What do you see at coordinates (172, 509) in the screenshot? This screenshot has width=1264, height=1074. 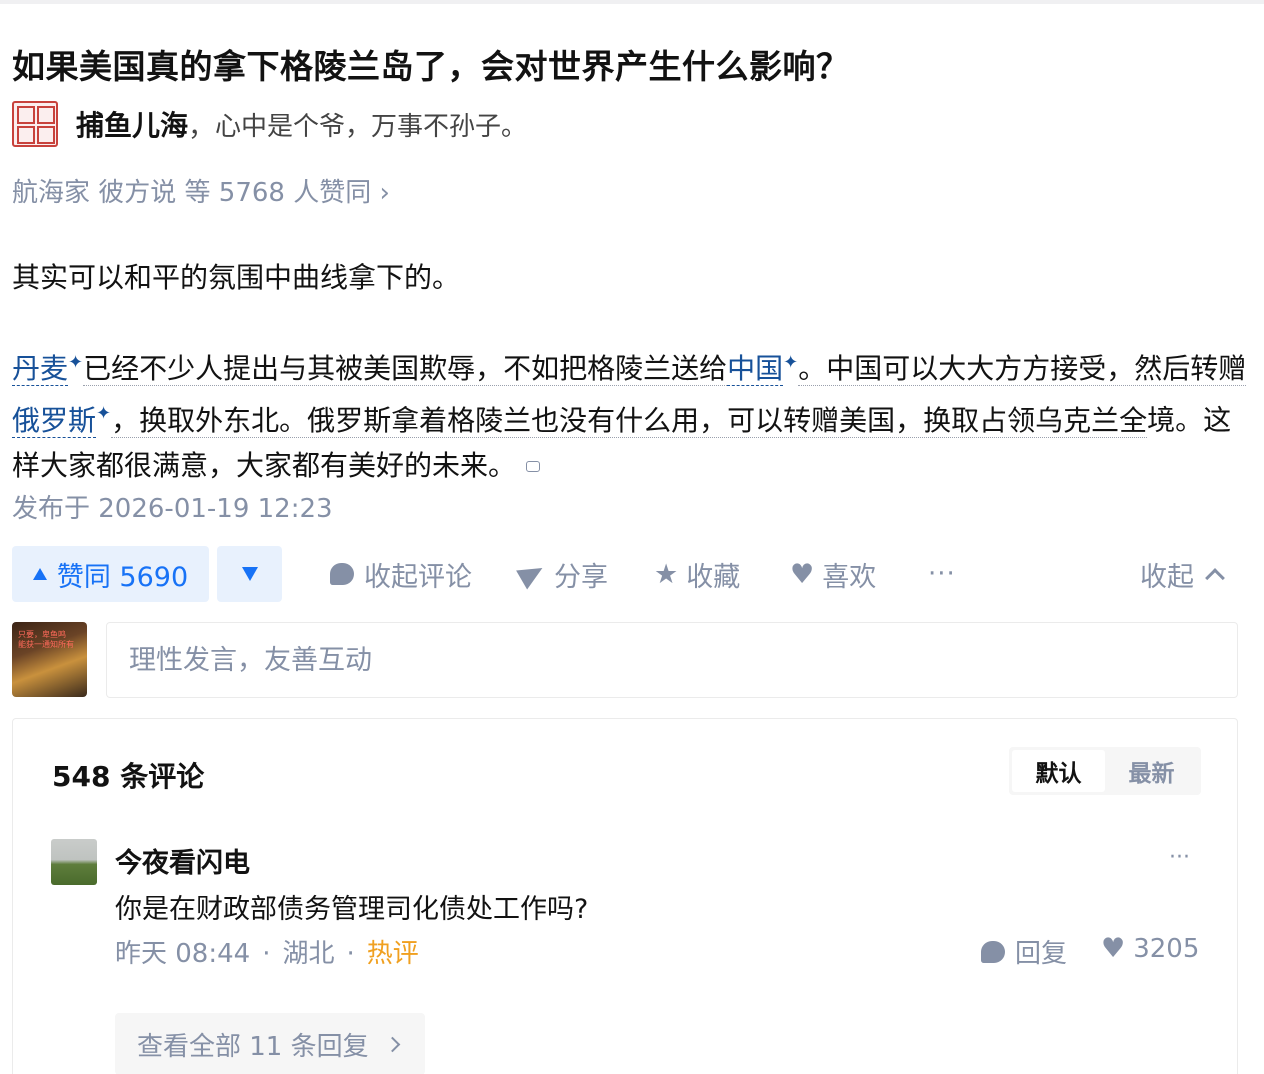 I see `publish-time: 发布于 2026-01-19 12:23` at bounding box center [172, 509].